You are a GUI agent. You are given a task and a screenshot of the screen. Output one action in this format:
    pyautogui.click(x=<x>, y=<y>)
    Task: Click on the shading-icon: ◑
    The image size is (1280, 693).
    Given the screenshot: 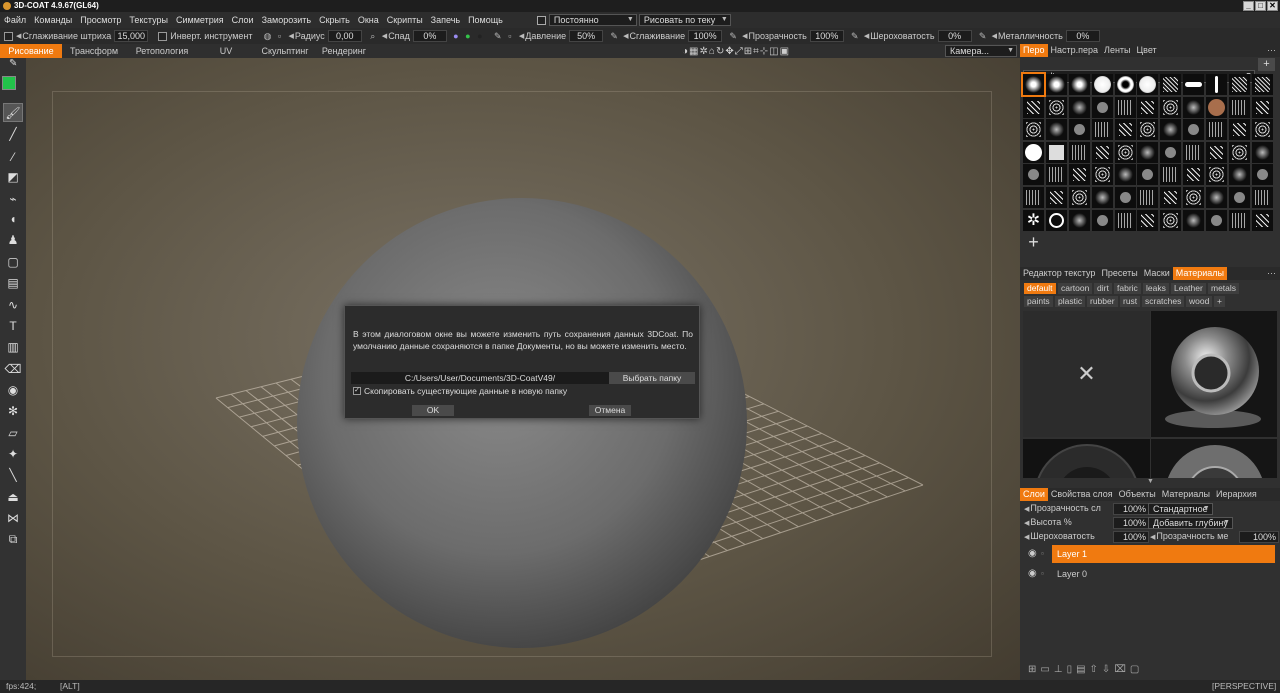 What is the action you would take?
    pyautogui.click(x=685, y=51)
    